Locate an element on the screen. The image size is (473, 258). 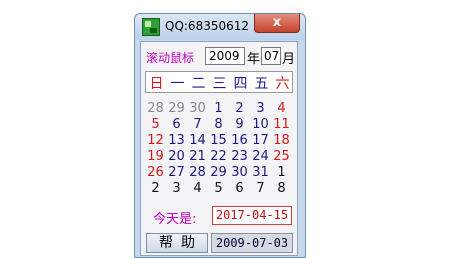
day-cell: 25 is located at coordinates (281, 156).